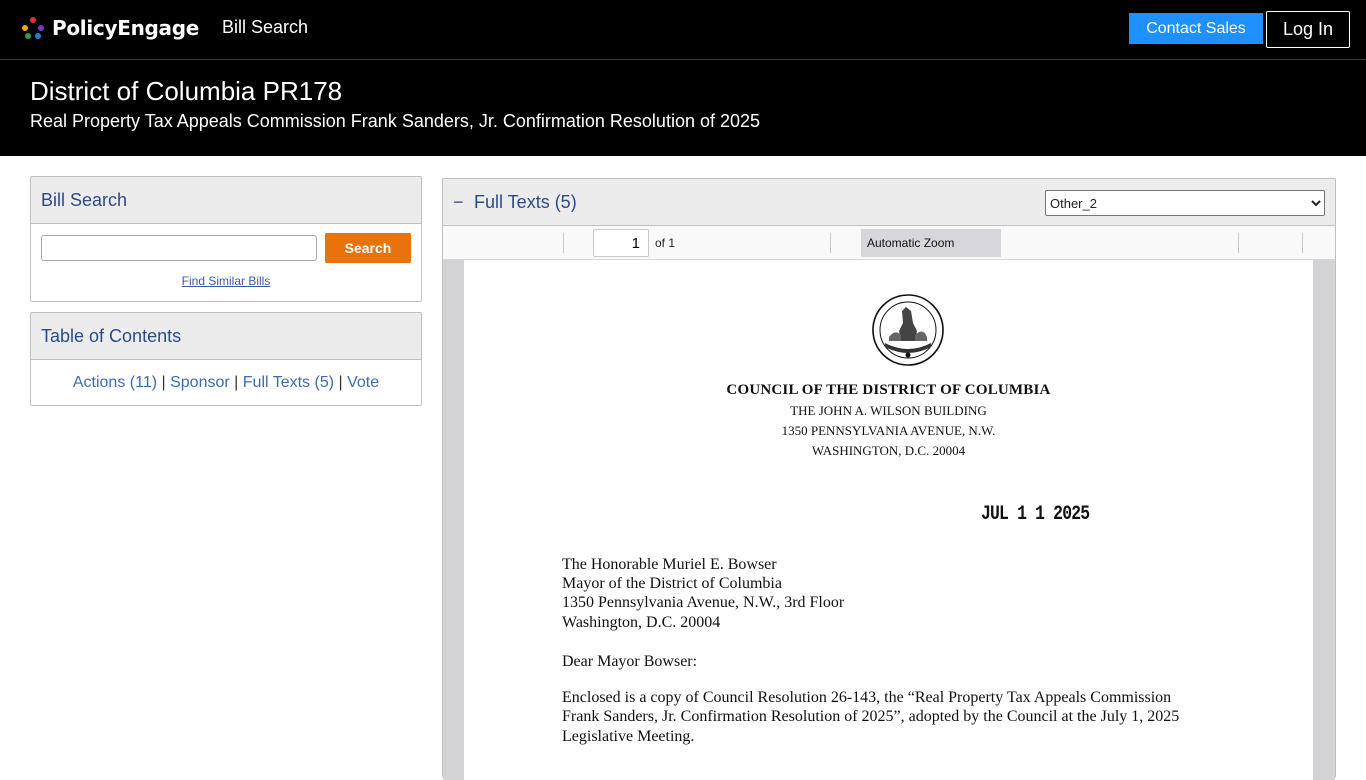 Image resolution: width=1366 pixels, height=780 pixels. Describe the element at coordinates (908, 330) in the screenshot. I see `council-seal-icon` at that location.